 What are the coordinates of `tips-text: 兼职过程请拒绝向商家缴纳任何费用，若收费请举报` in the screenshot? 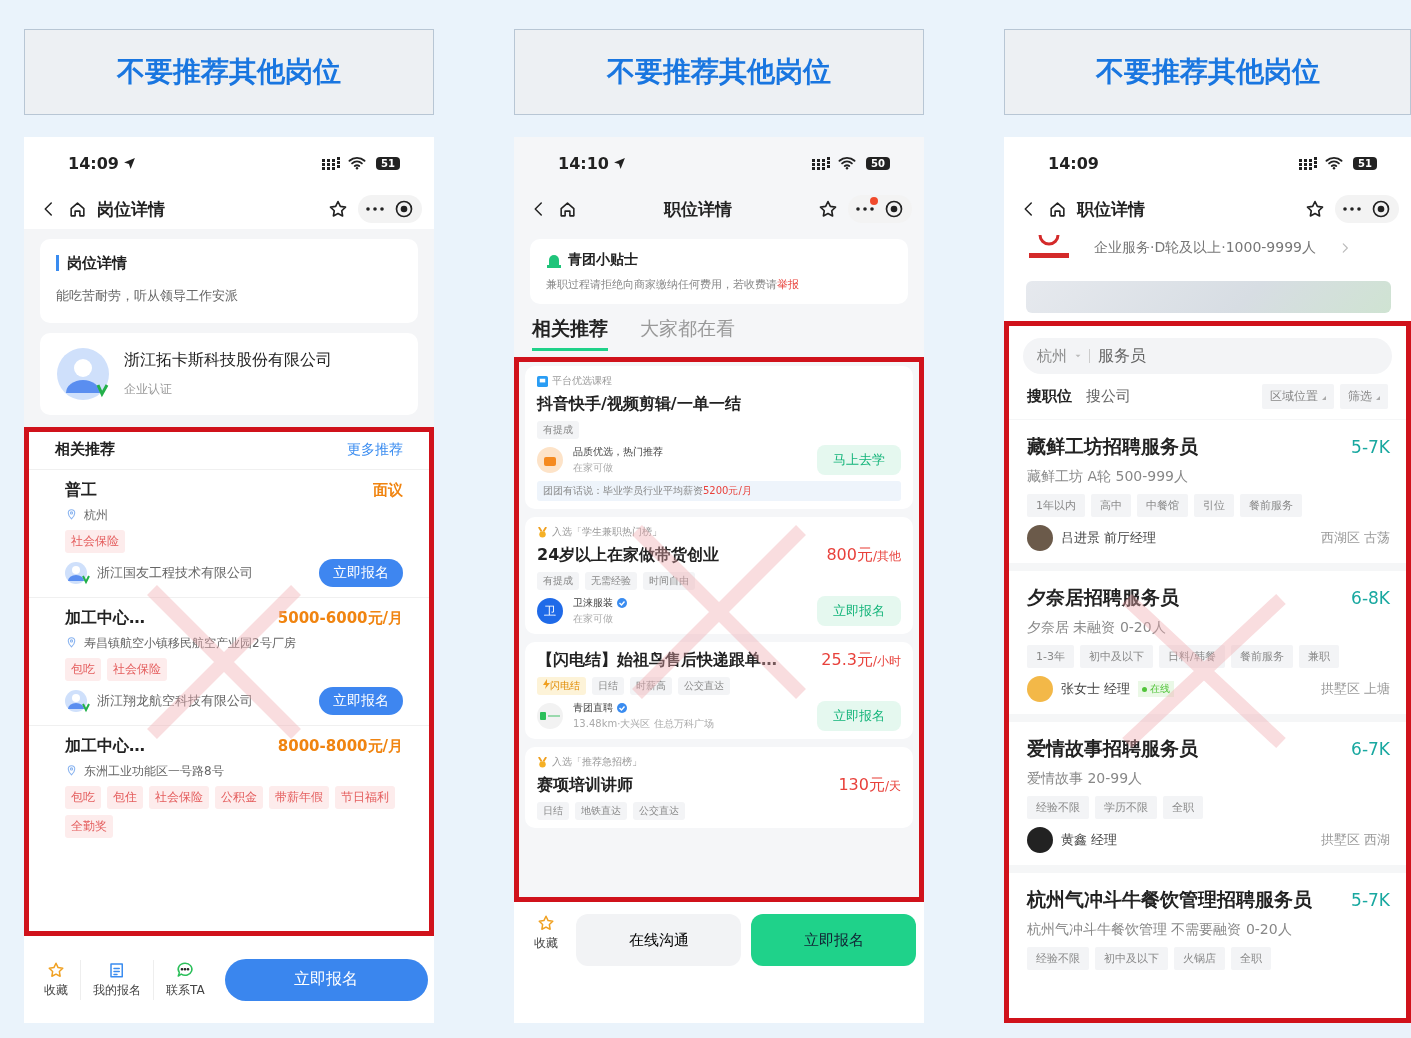 It's located at (673, 284).